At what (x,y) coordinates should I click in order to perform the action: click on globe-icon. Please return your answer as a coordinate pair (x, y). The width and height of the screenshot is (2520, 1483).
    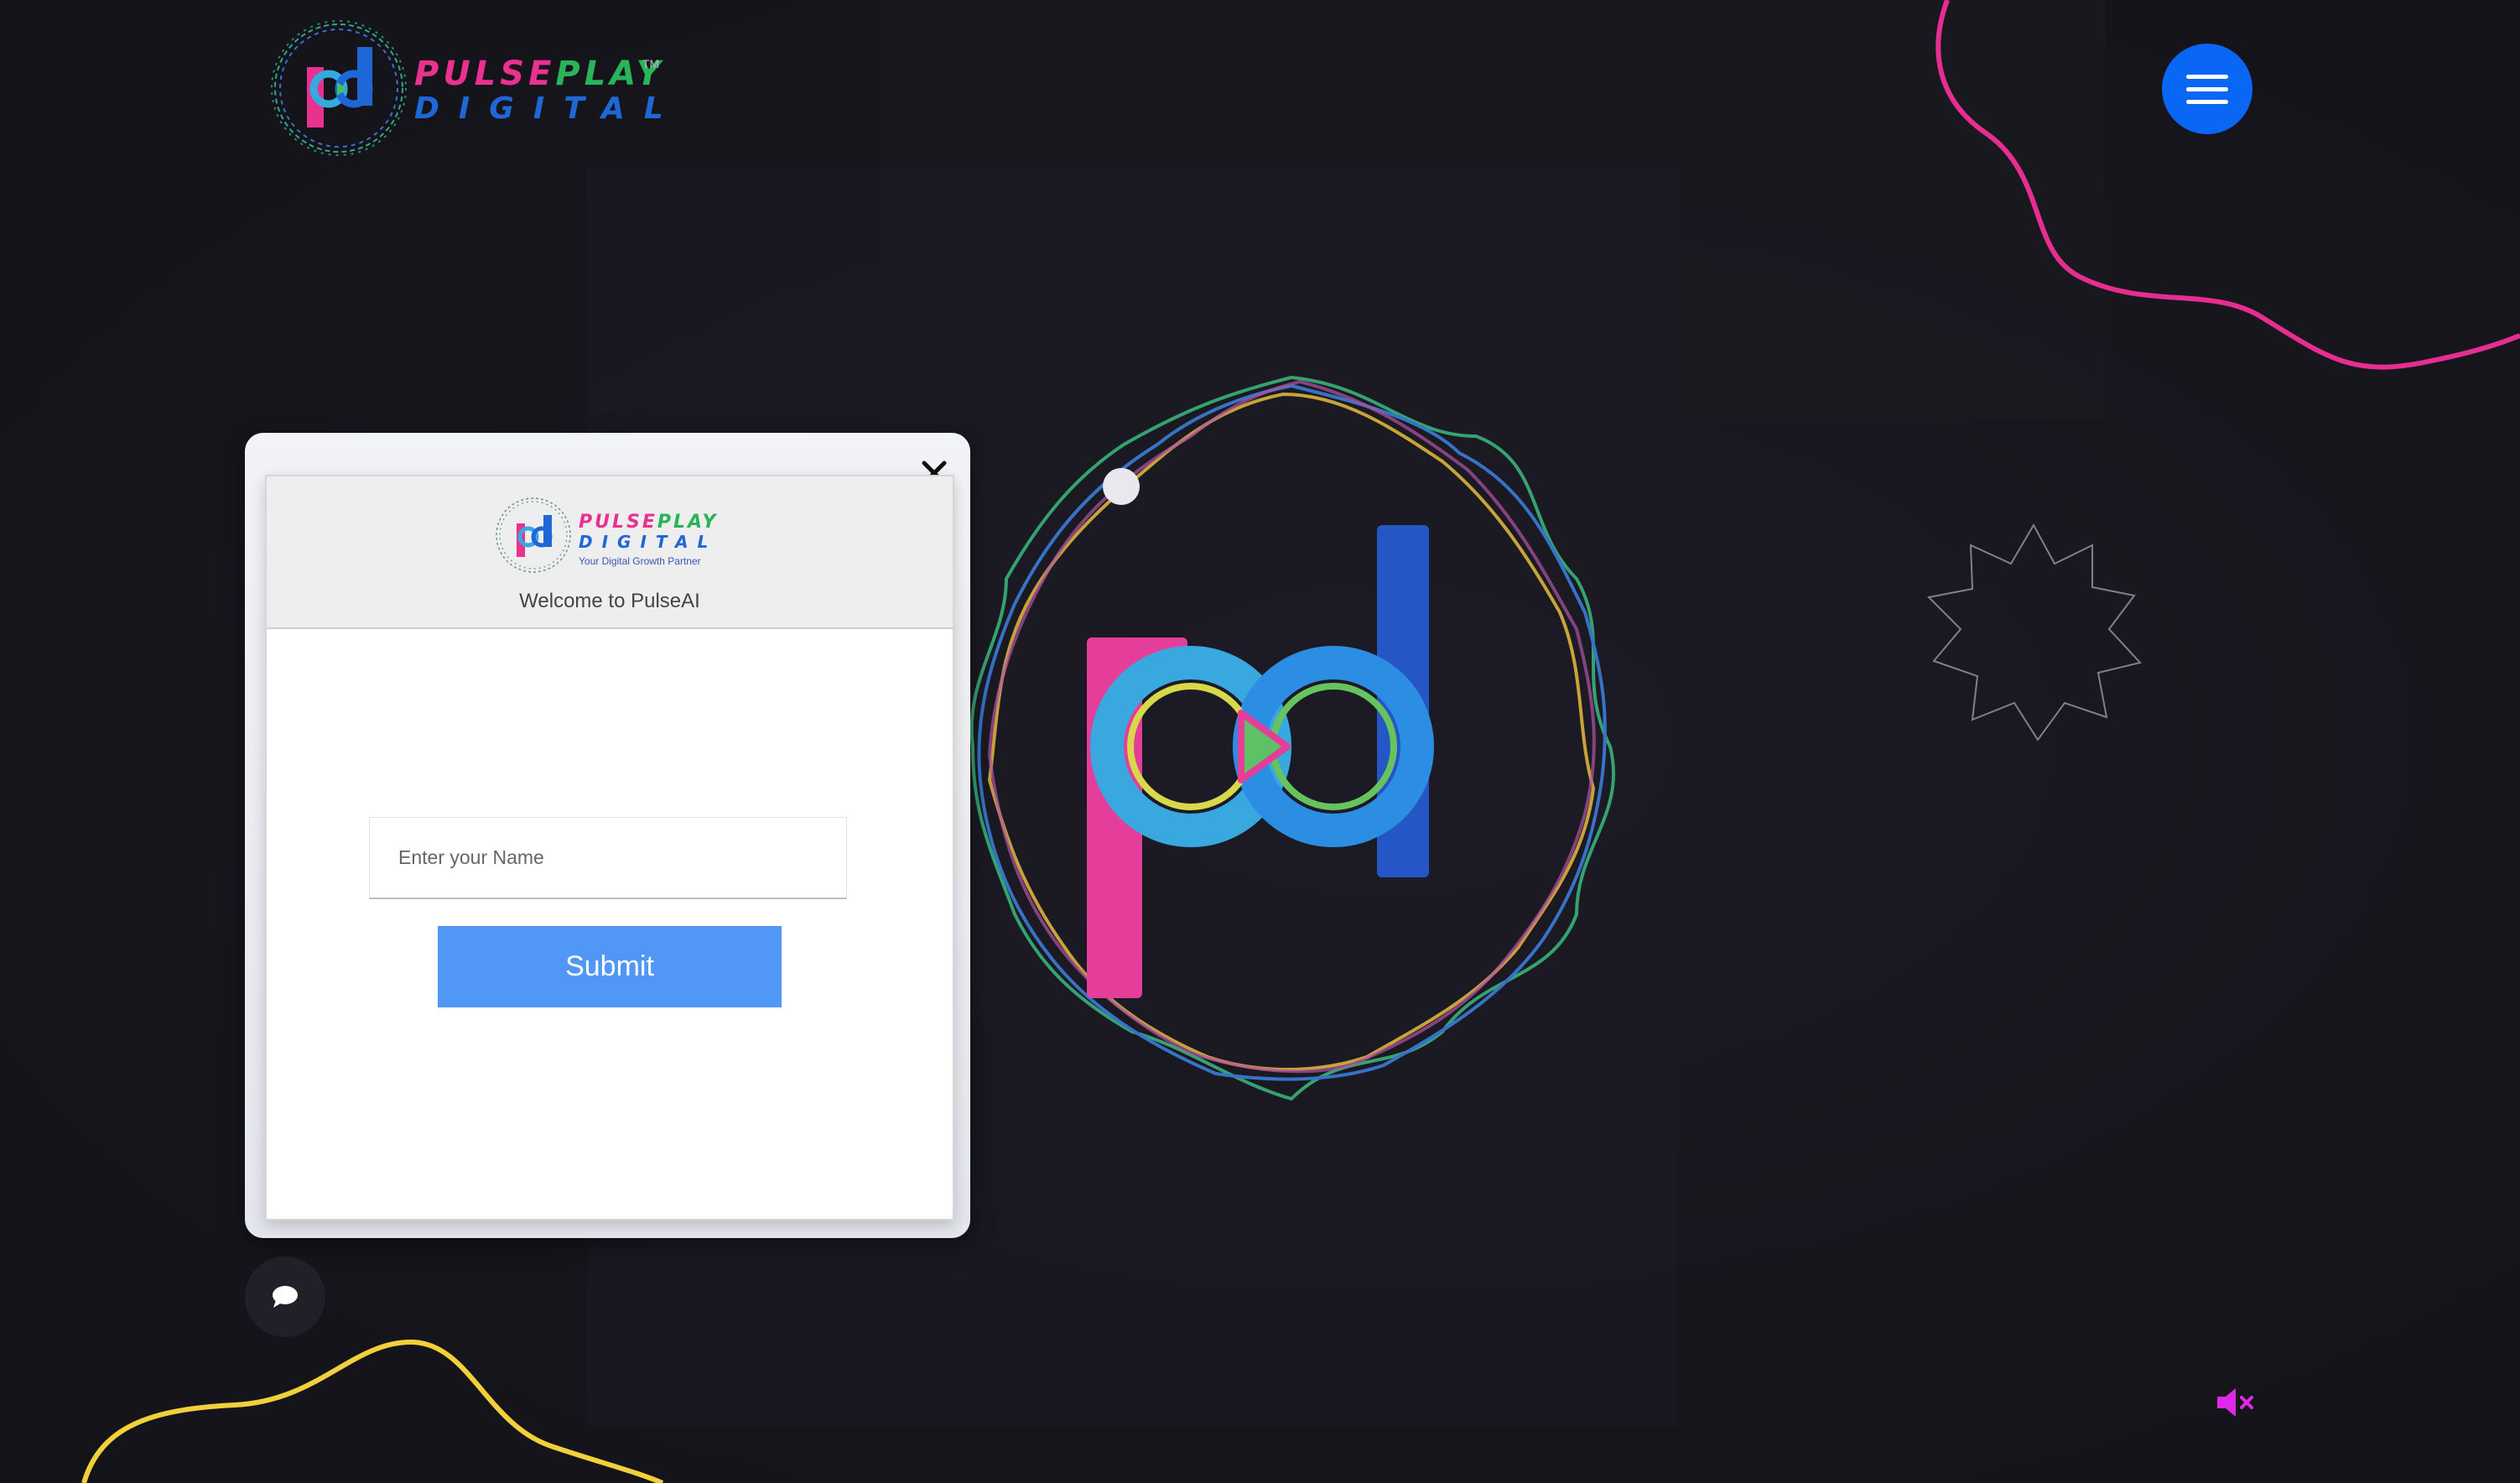
    Looking at the image, I should click on (1121, 486).